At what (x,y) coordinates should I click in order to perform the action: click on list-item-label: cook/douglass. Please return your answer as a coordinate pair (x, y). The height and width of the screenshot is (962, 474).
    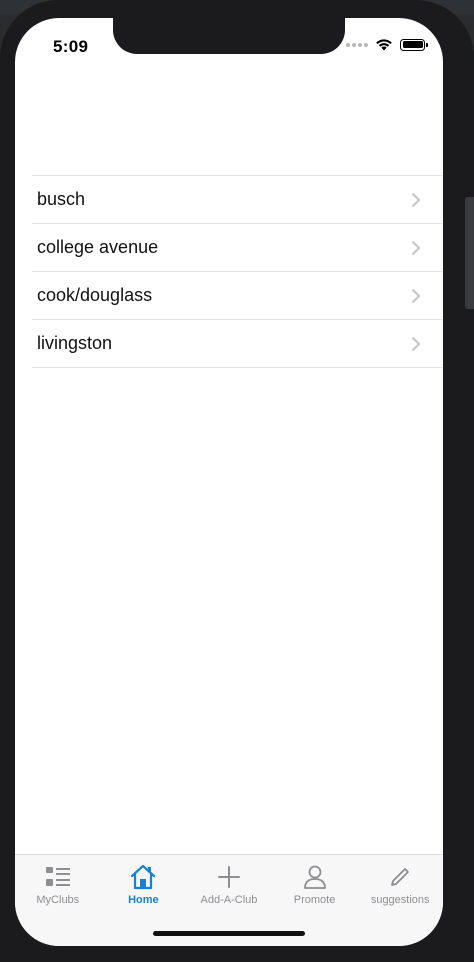
    Looking at the image, I should click on (95, 295).